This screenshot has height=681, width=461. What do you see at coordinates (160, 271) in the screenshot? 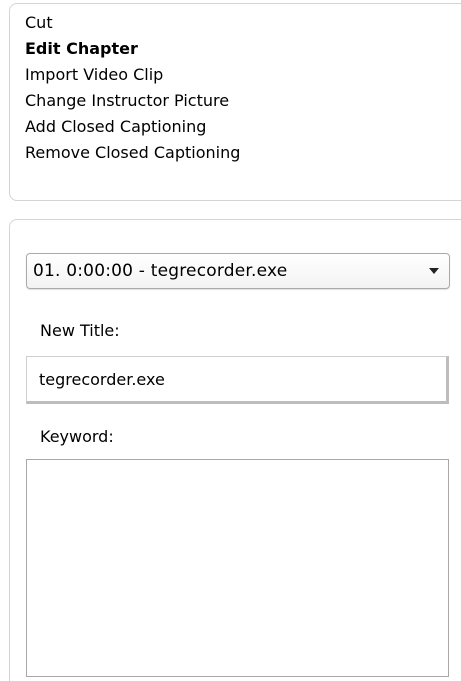
I see `chapter-select-value: 01. 0:00:00 - tegrecorder.exe` at bounding box center [160, 271].